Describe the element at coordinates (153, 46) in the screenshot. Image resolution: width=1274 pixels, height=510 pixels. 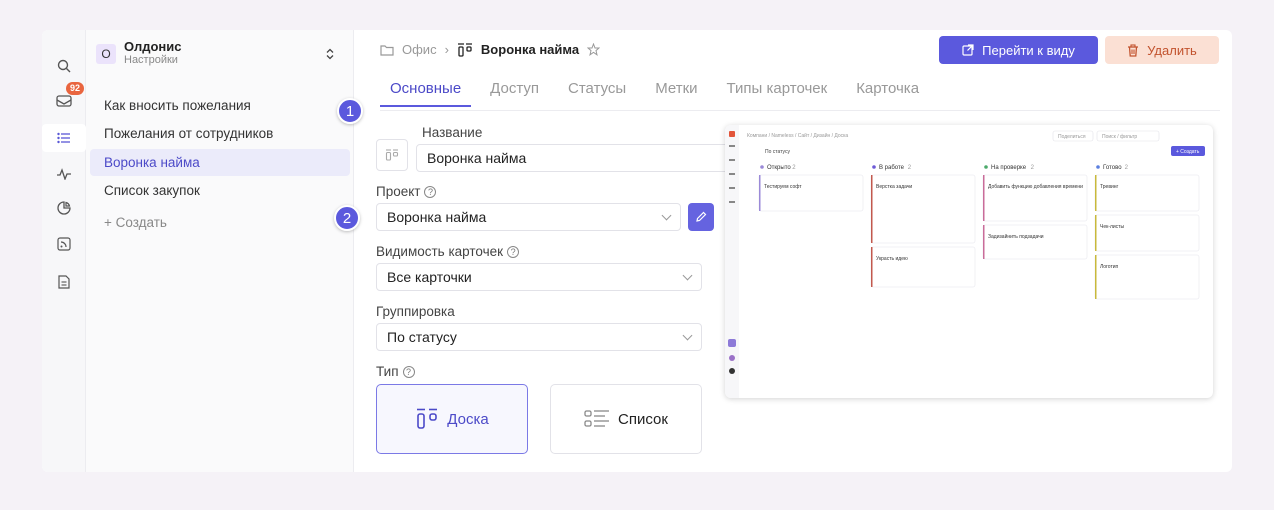
I see `workspace-name: Олдонис` at that location.